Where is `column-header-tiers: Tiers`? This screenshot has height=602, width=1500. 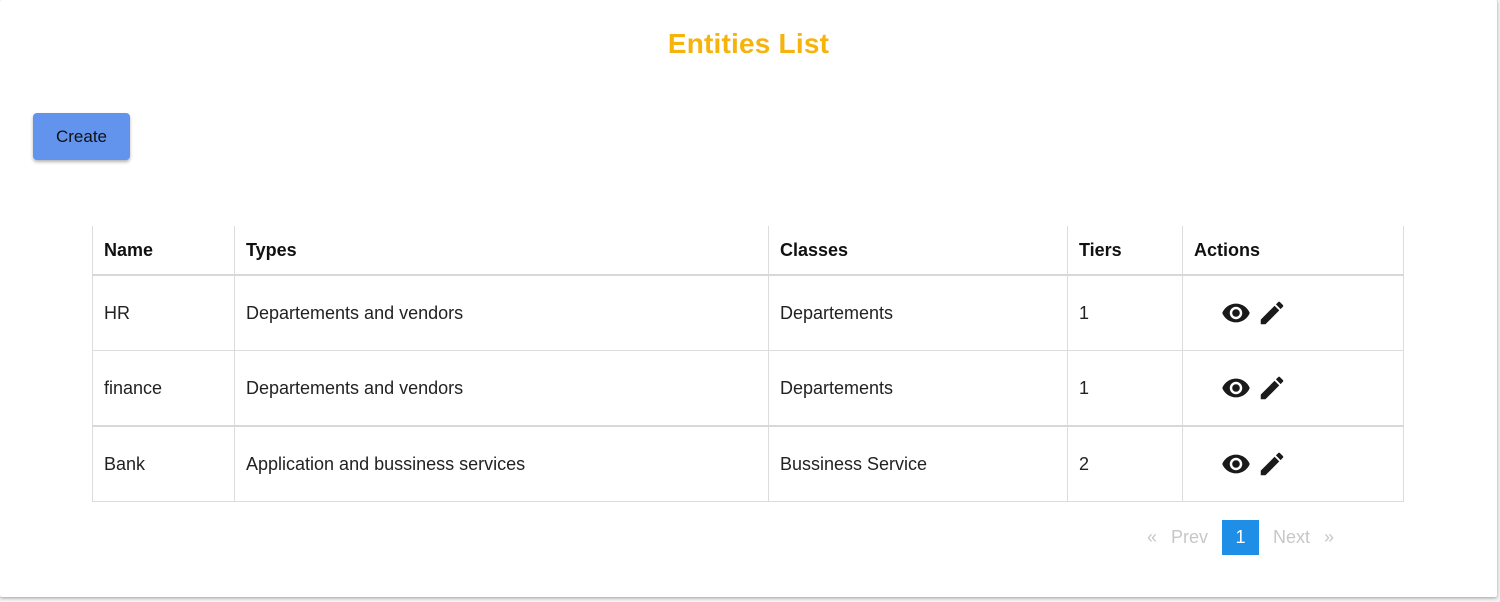
column-header-tiers: Tiers is located at coordinates (1125, 251).